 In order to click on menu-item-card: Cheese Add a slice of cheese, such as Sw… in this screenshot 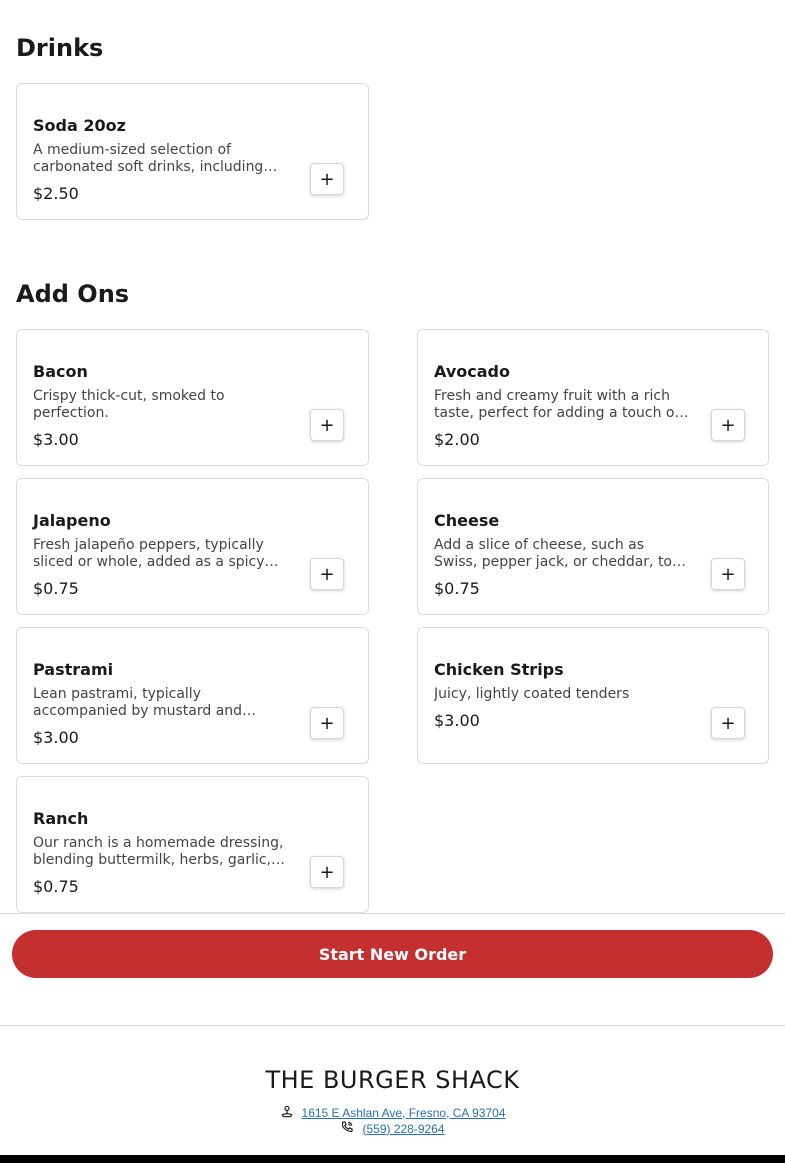, I will do `click(593, 546)`.